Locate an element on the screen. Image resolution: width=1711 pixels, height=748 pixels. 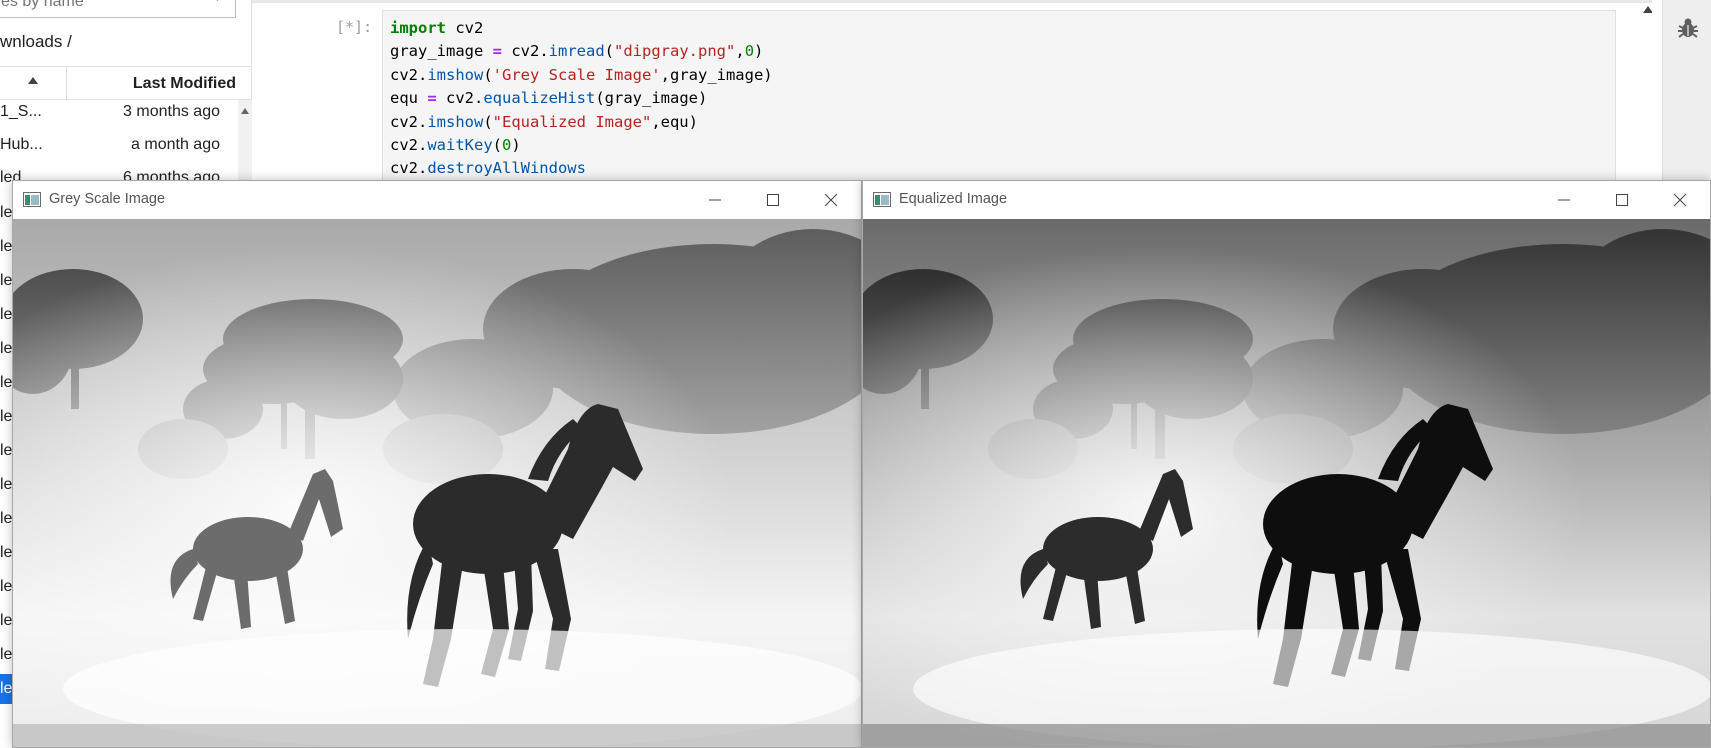
code-line: cv2.imshow("Equalized Image",equ) is located at coordinates (581, 122).